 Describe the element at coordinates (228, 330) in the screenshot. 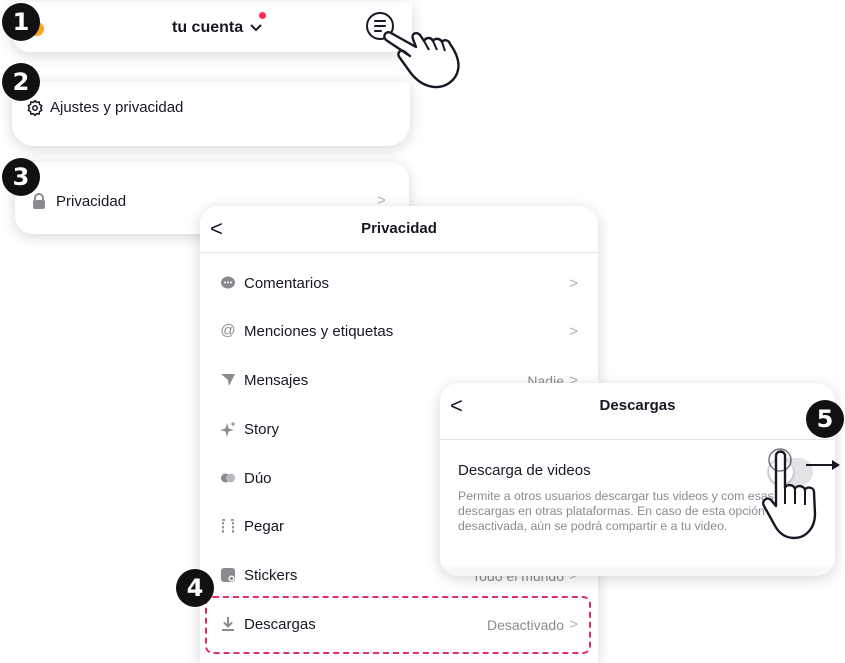

I see `at-icon: @` at that location.